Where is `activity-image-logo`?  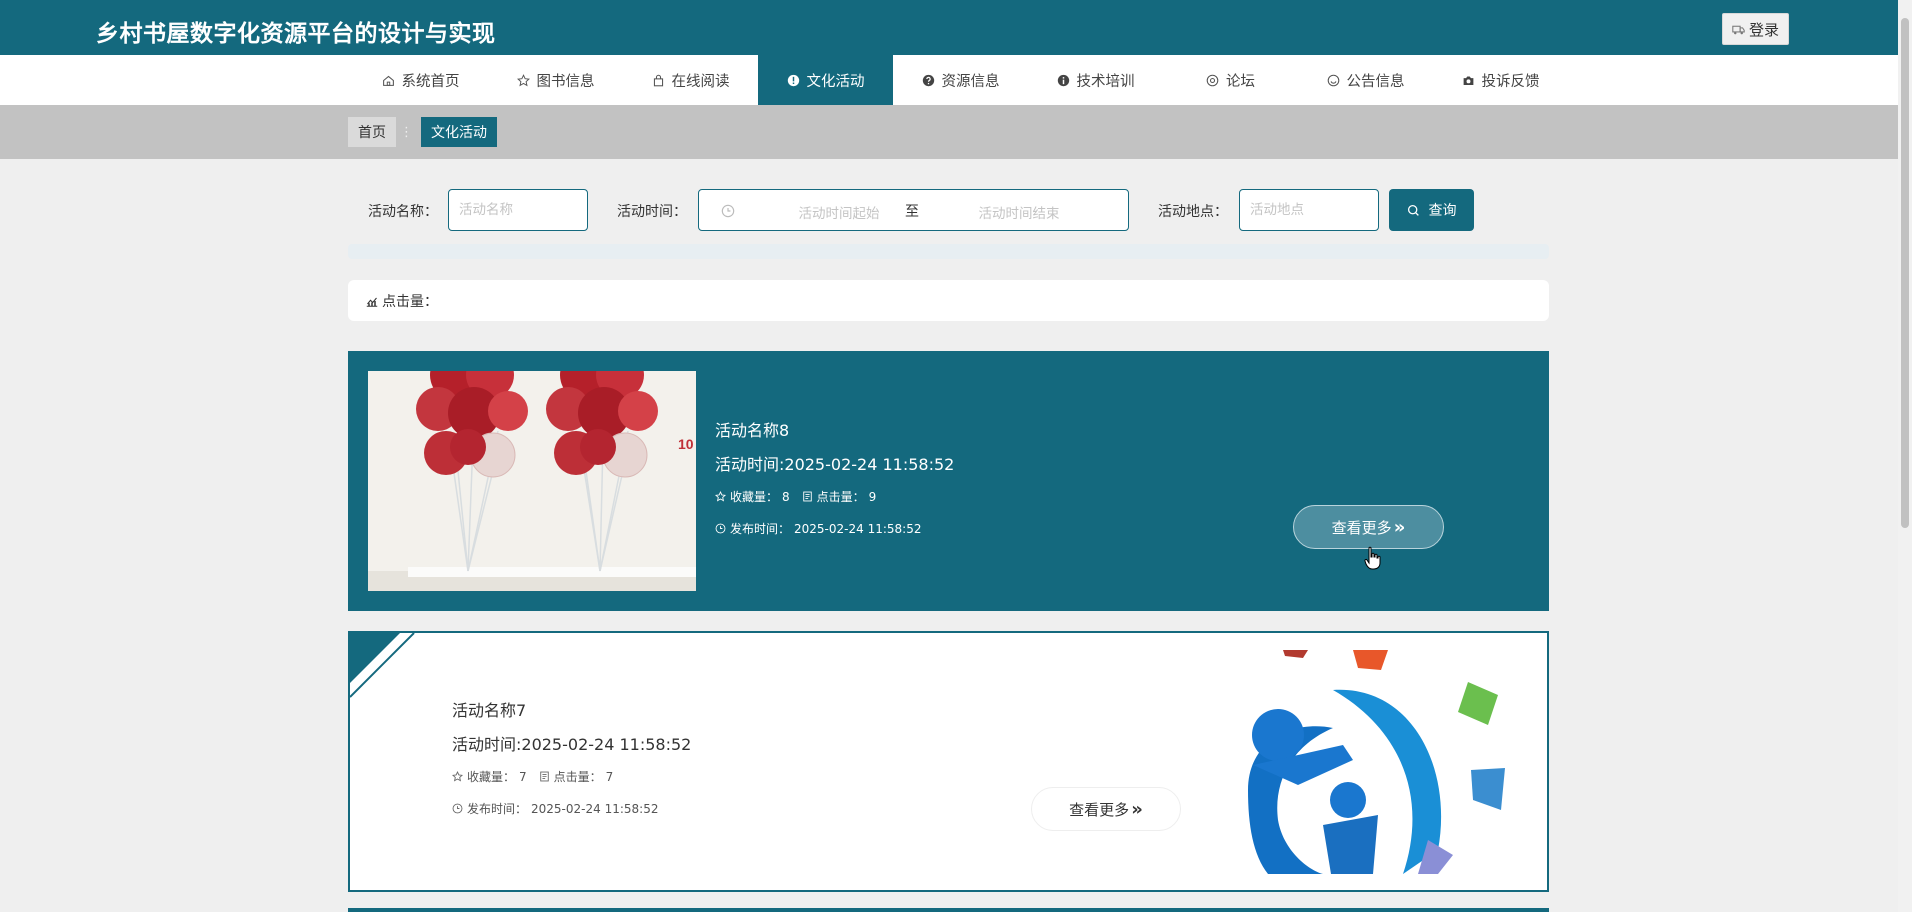 activity-image-logo is located at coordinates (1368, 762).